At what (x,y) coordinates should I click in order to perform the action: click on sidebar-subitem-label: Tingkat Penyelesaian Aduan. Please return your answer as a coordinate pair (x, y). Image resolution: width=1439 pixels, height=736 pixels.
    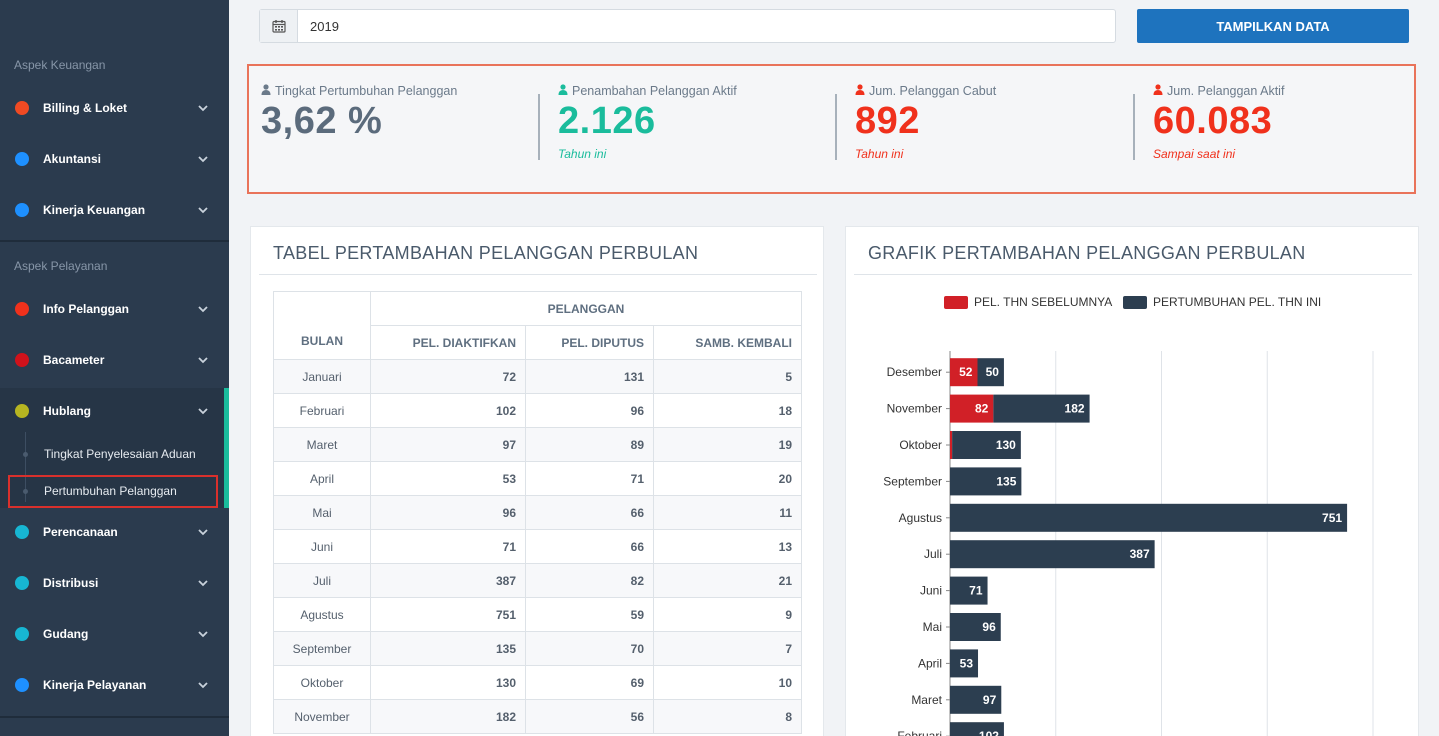
    Looking at the image, I should click on (120, 454).